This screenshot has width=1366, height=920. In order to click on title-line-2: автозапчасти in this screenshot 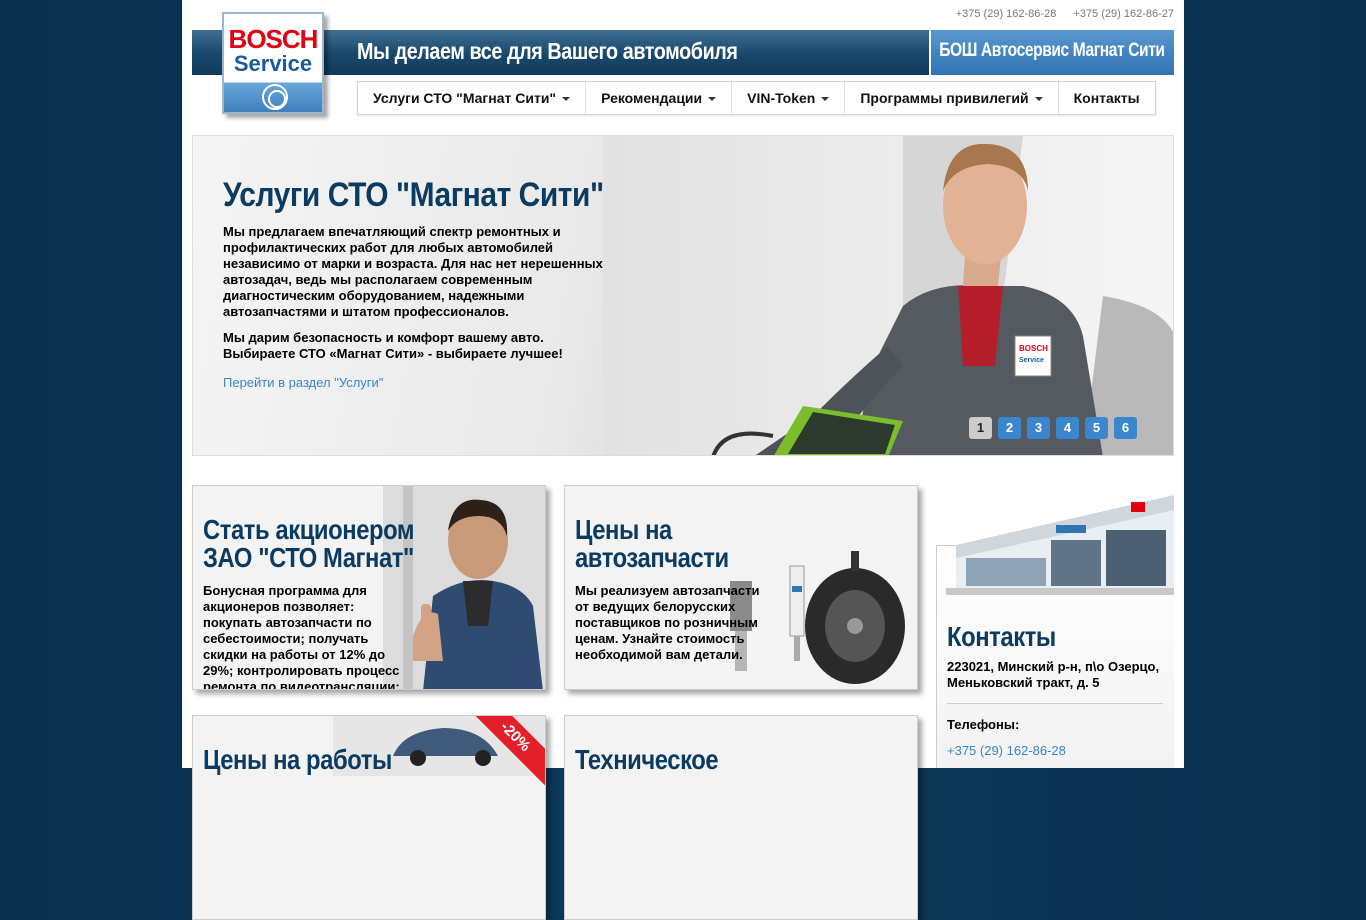, I will do `click(652, 557)`.